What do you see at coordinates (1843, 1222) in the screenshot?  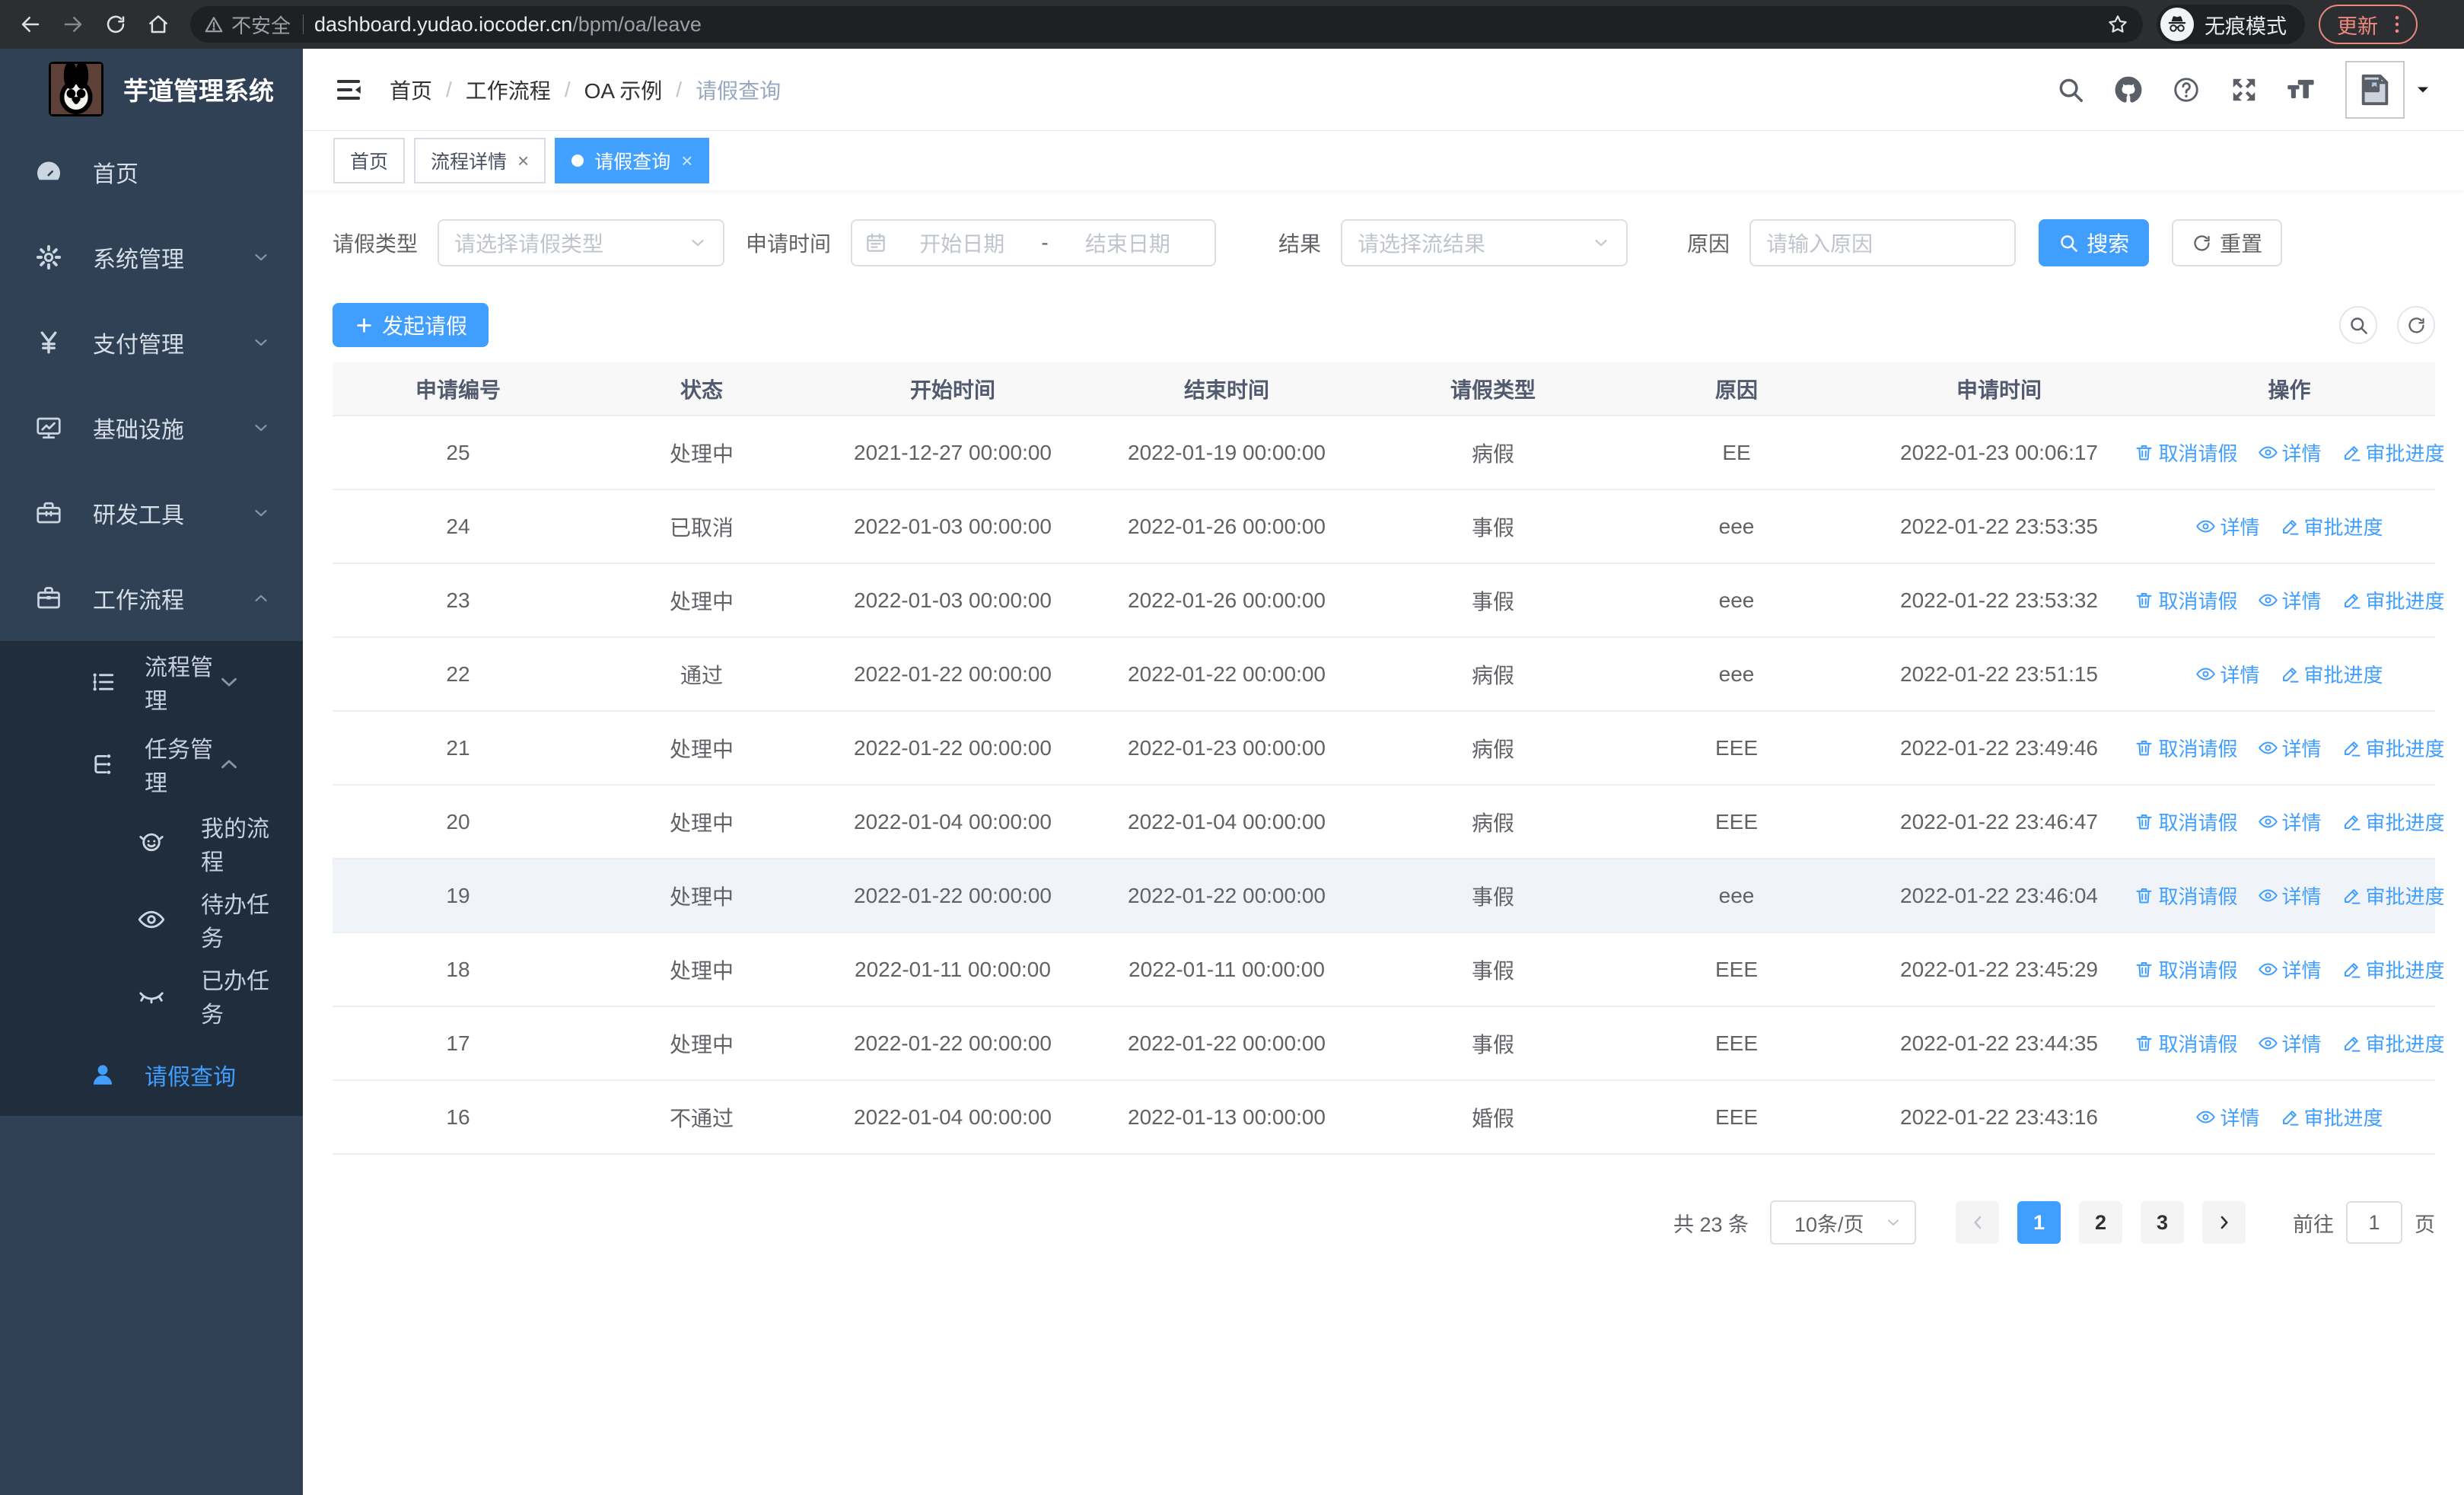 I see `page-size-select: 10条/页` at bounding box center [1843, 1222].